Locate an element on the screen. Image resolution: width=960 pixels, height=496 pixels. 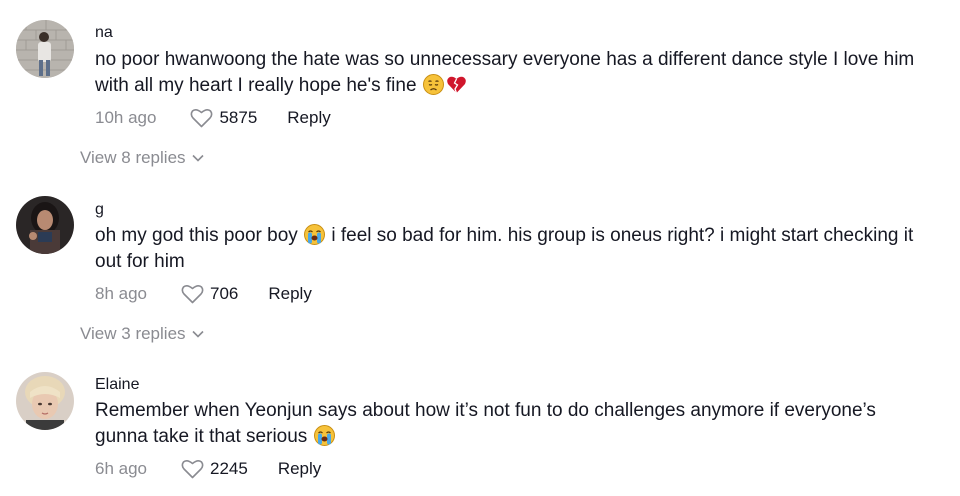
view-replies-button: View 8 replies is located at coordinates (142, 158).